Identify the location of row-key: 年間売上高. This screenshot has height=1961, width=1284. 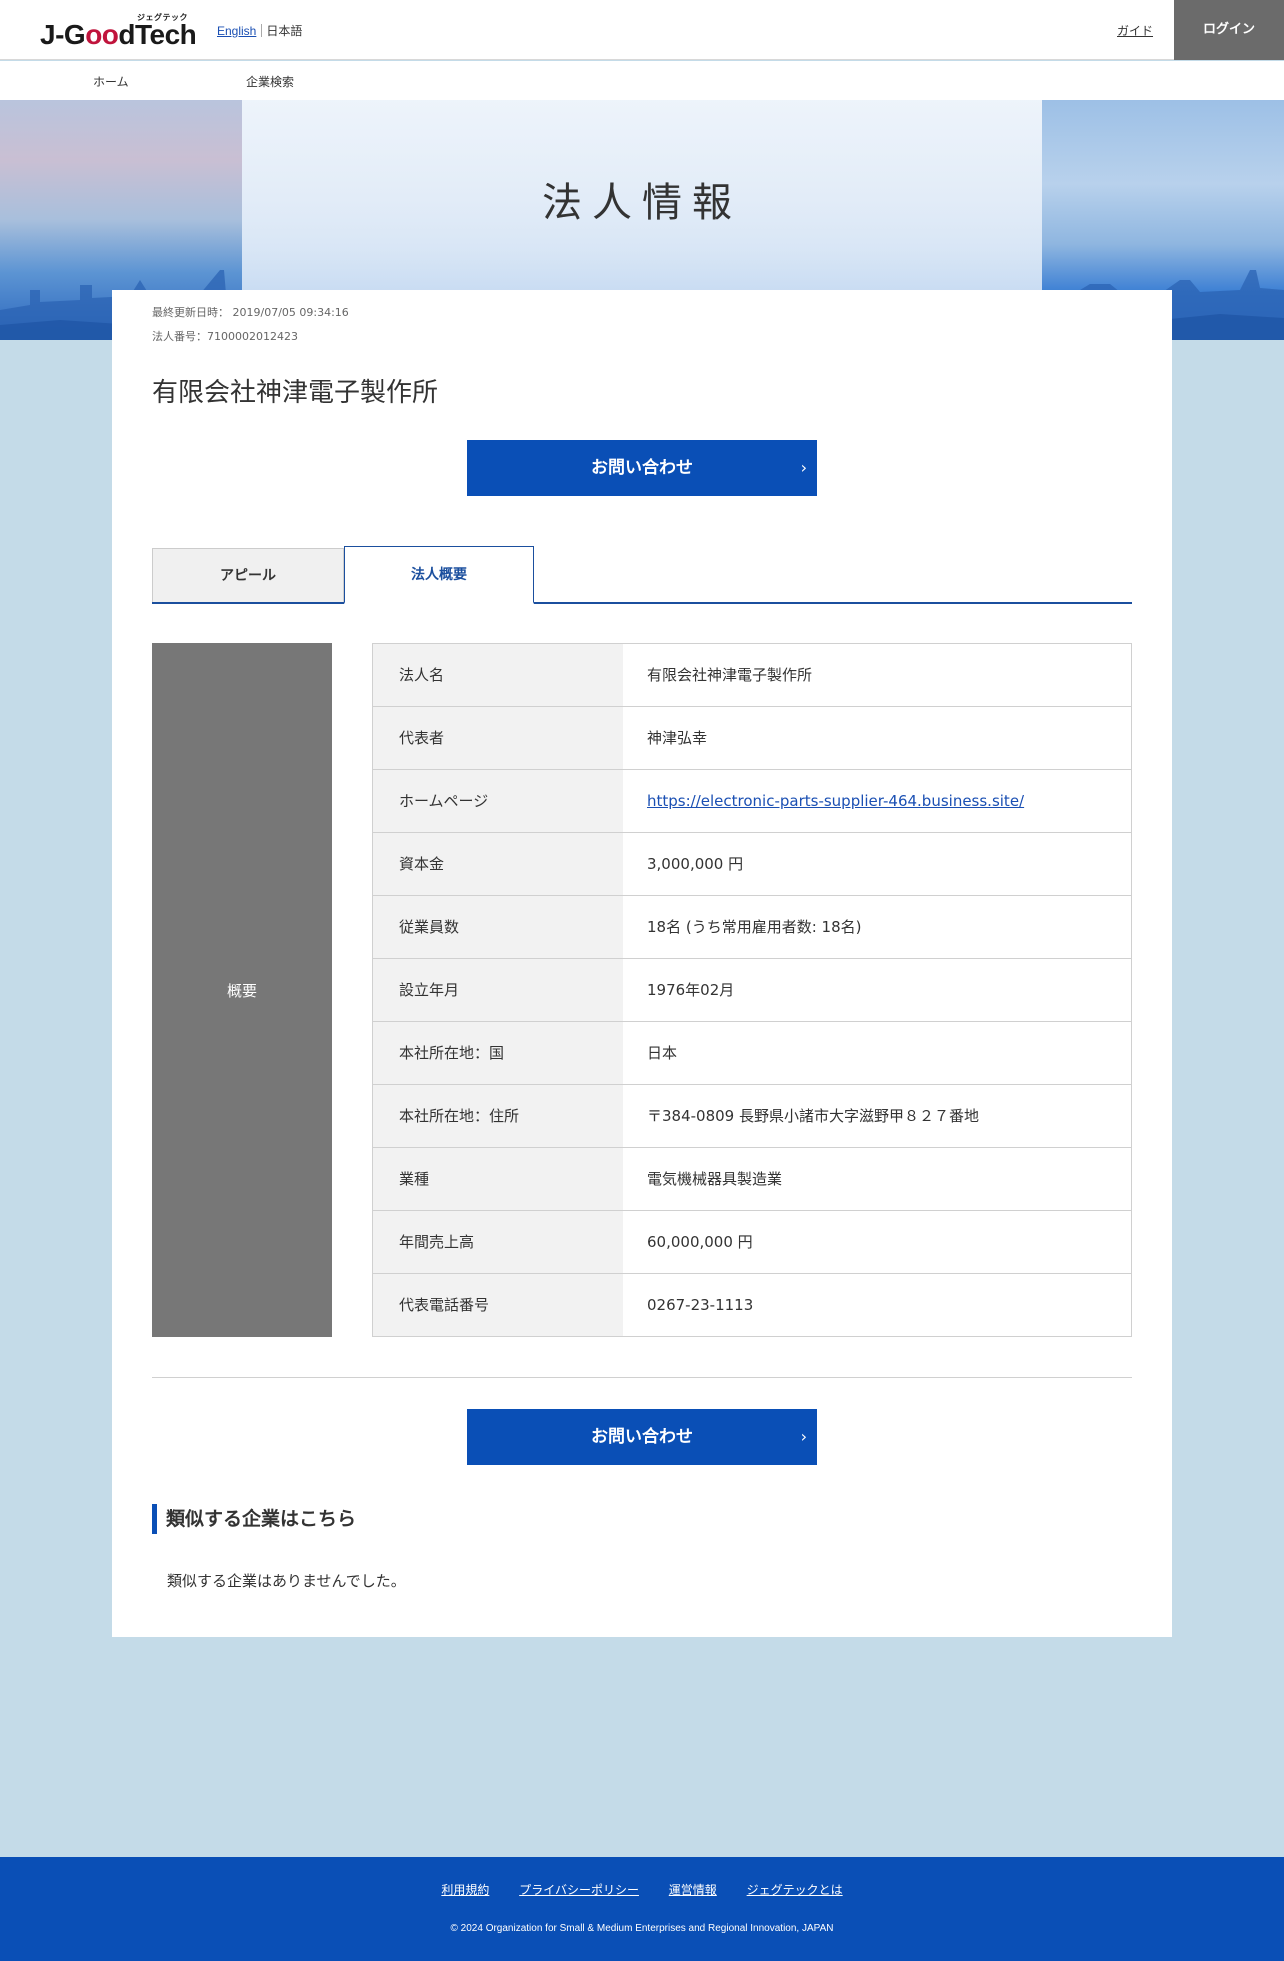
(498, 1242).